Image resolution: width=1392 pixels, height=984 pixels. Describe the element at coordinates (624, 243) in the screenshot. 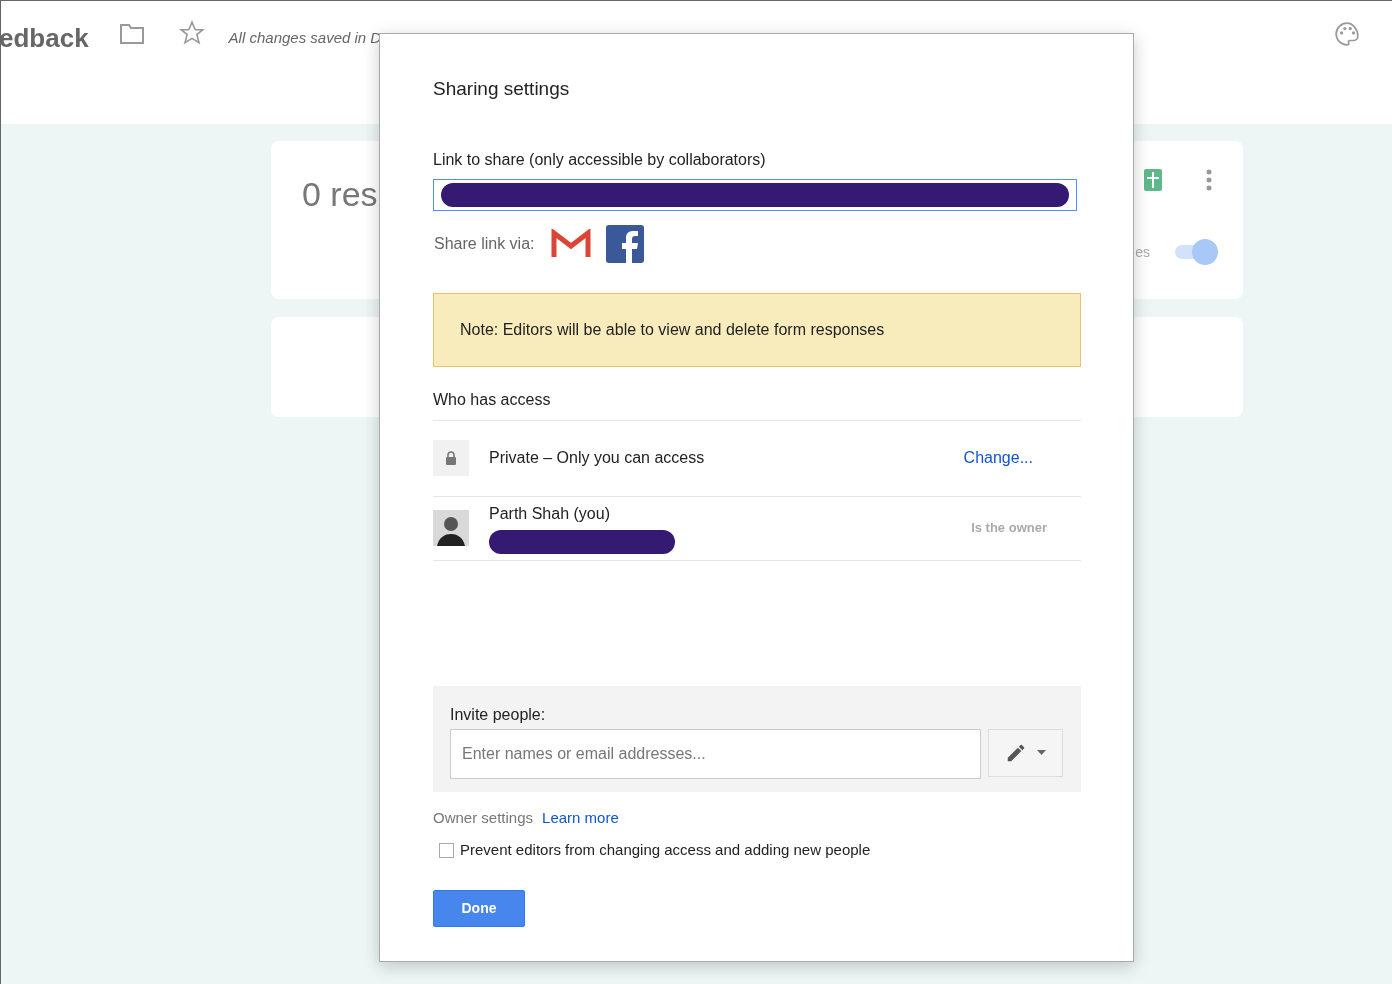

I see `facebook-icon` at that location.